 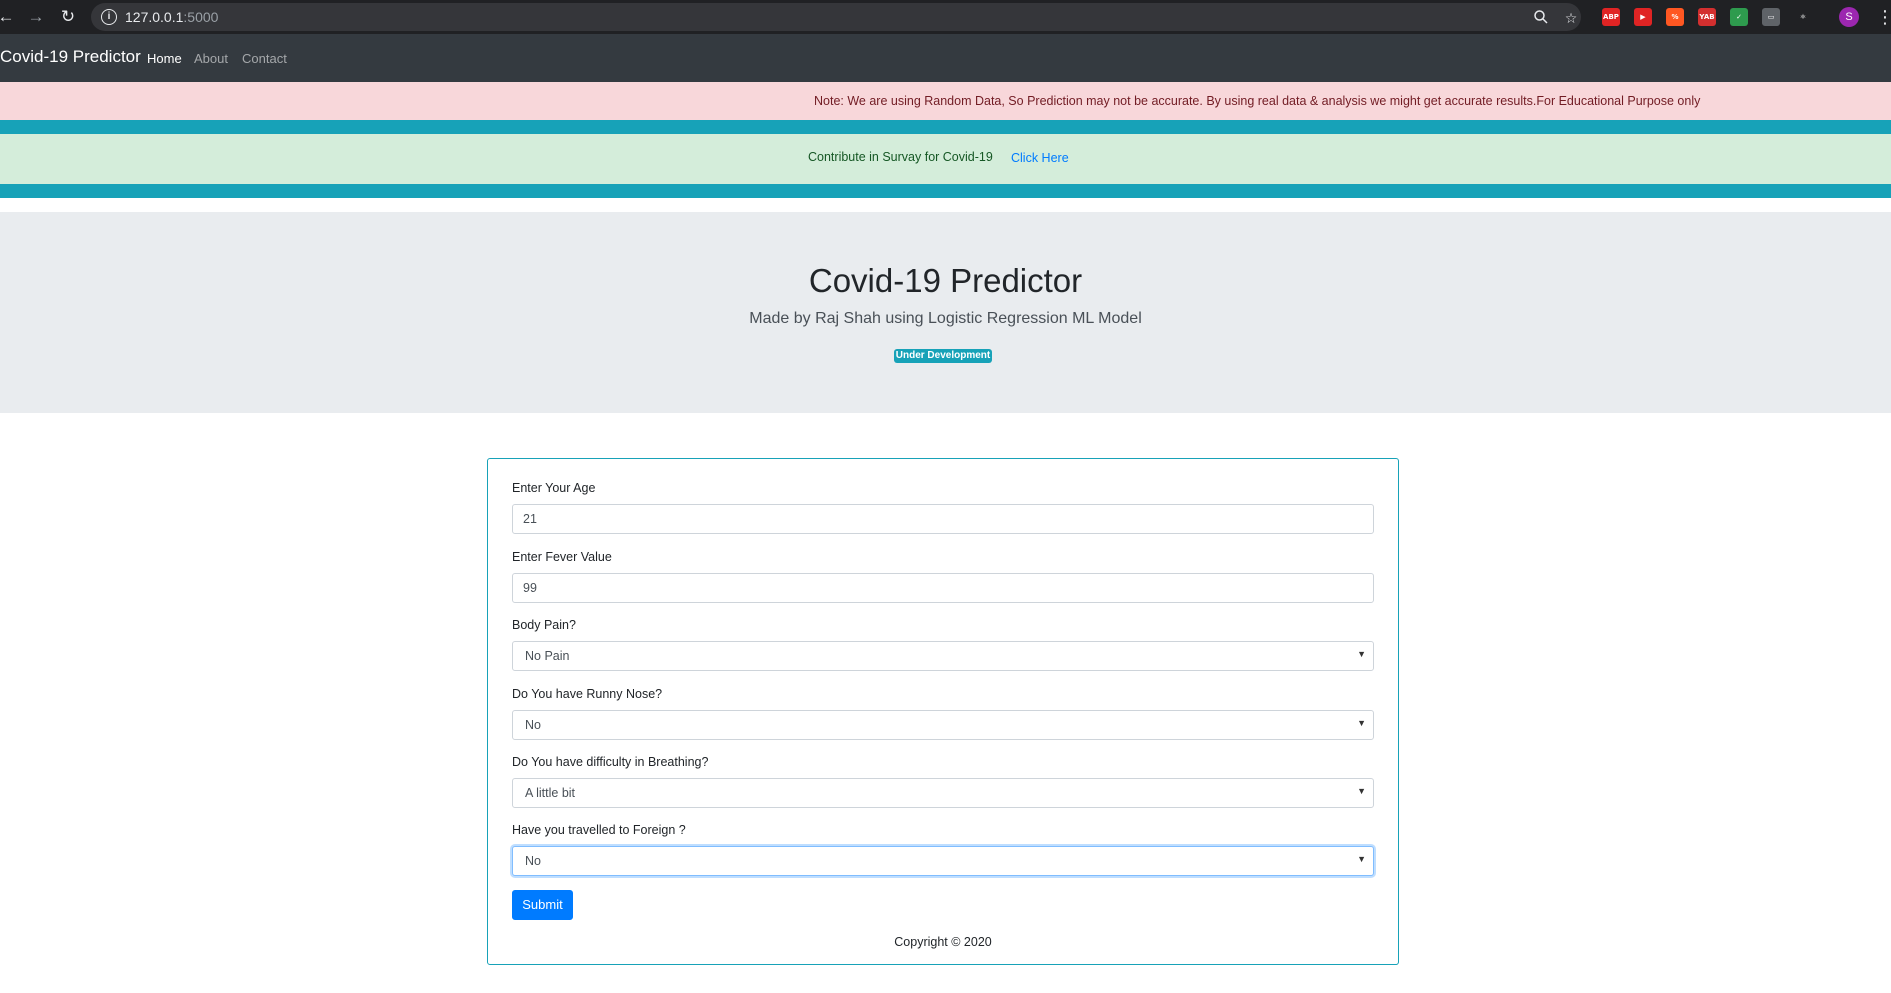 What do you see at coordinates (1675, 17) in the screenshot?
I see `percent-extension-icon: %` at bounding box center [1675, 17].